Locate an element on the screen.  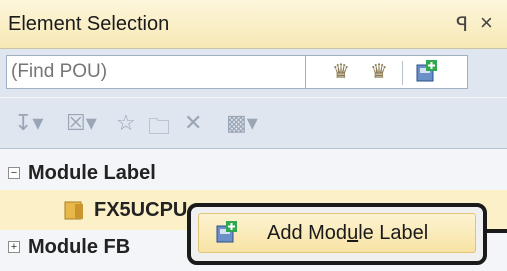
tree-item-label: Module Label is located at coordinates (92, 173).